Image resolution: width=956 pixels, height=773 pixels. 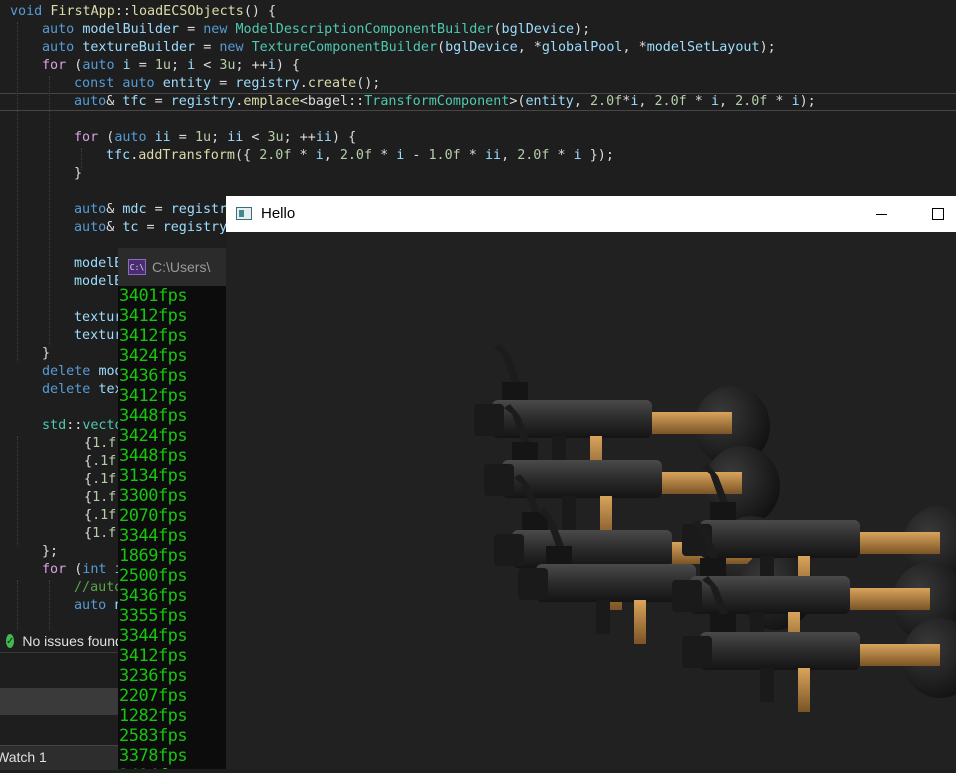 I want to click on code-line: std::vecto, so click(x=82, y=426).